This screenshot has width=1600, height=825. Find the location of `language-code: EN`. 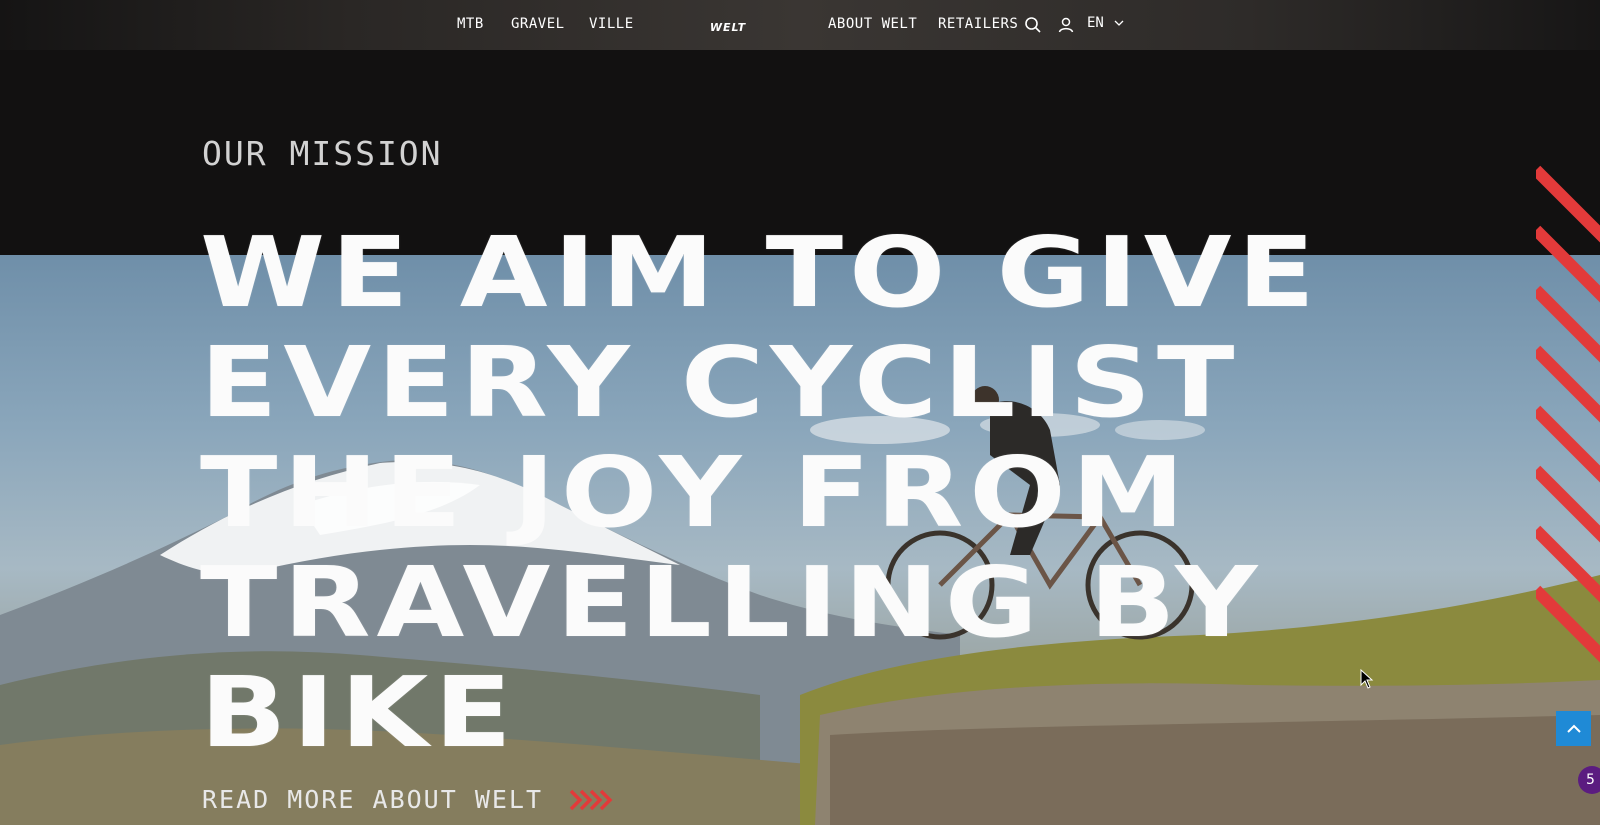

language-code: EN is located at coordinates (1095, 23).